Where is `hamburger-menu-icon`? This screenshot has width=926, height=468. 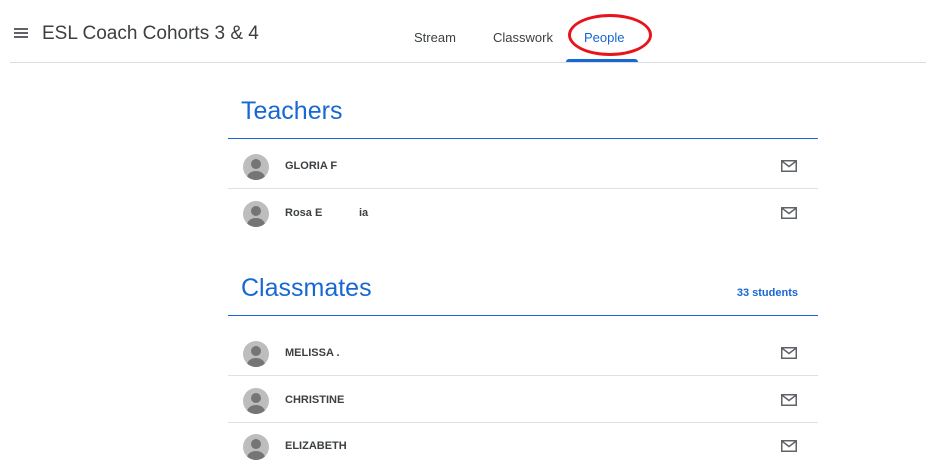
hamburger-menu-icon is located at coordinates (21, 33).